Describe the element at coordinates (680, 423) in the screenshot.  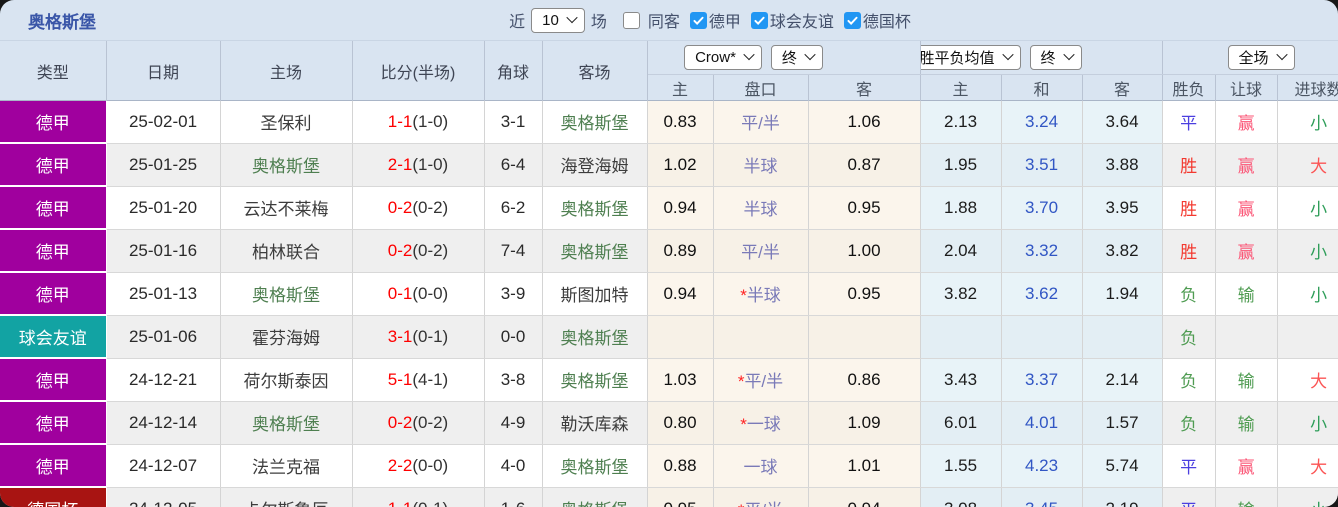
I see `odds-home-cell: 0.80` at that location.